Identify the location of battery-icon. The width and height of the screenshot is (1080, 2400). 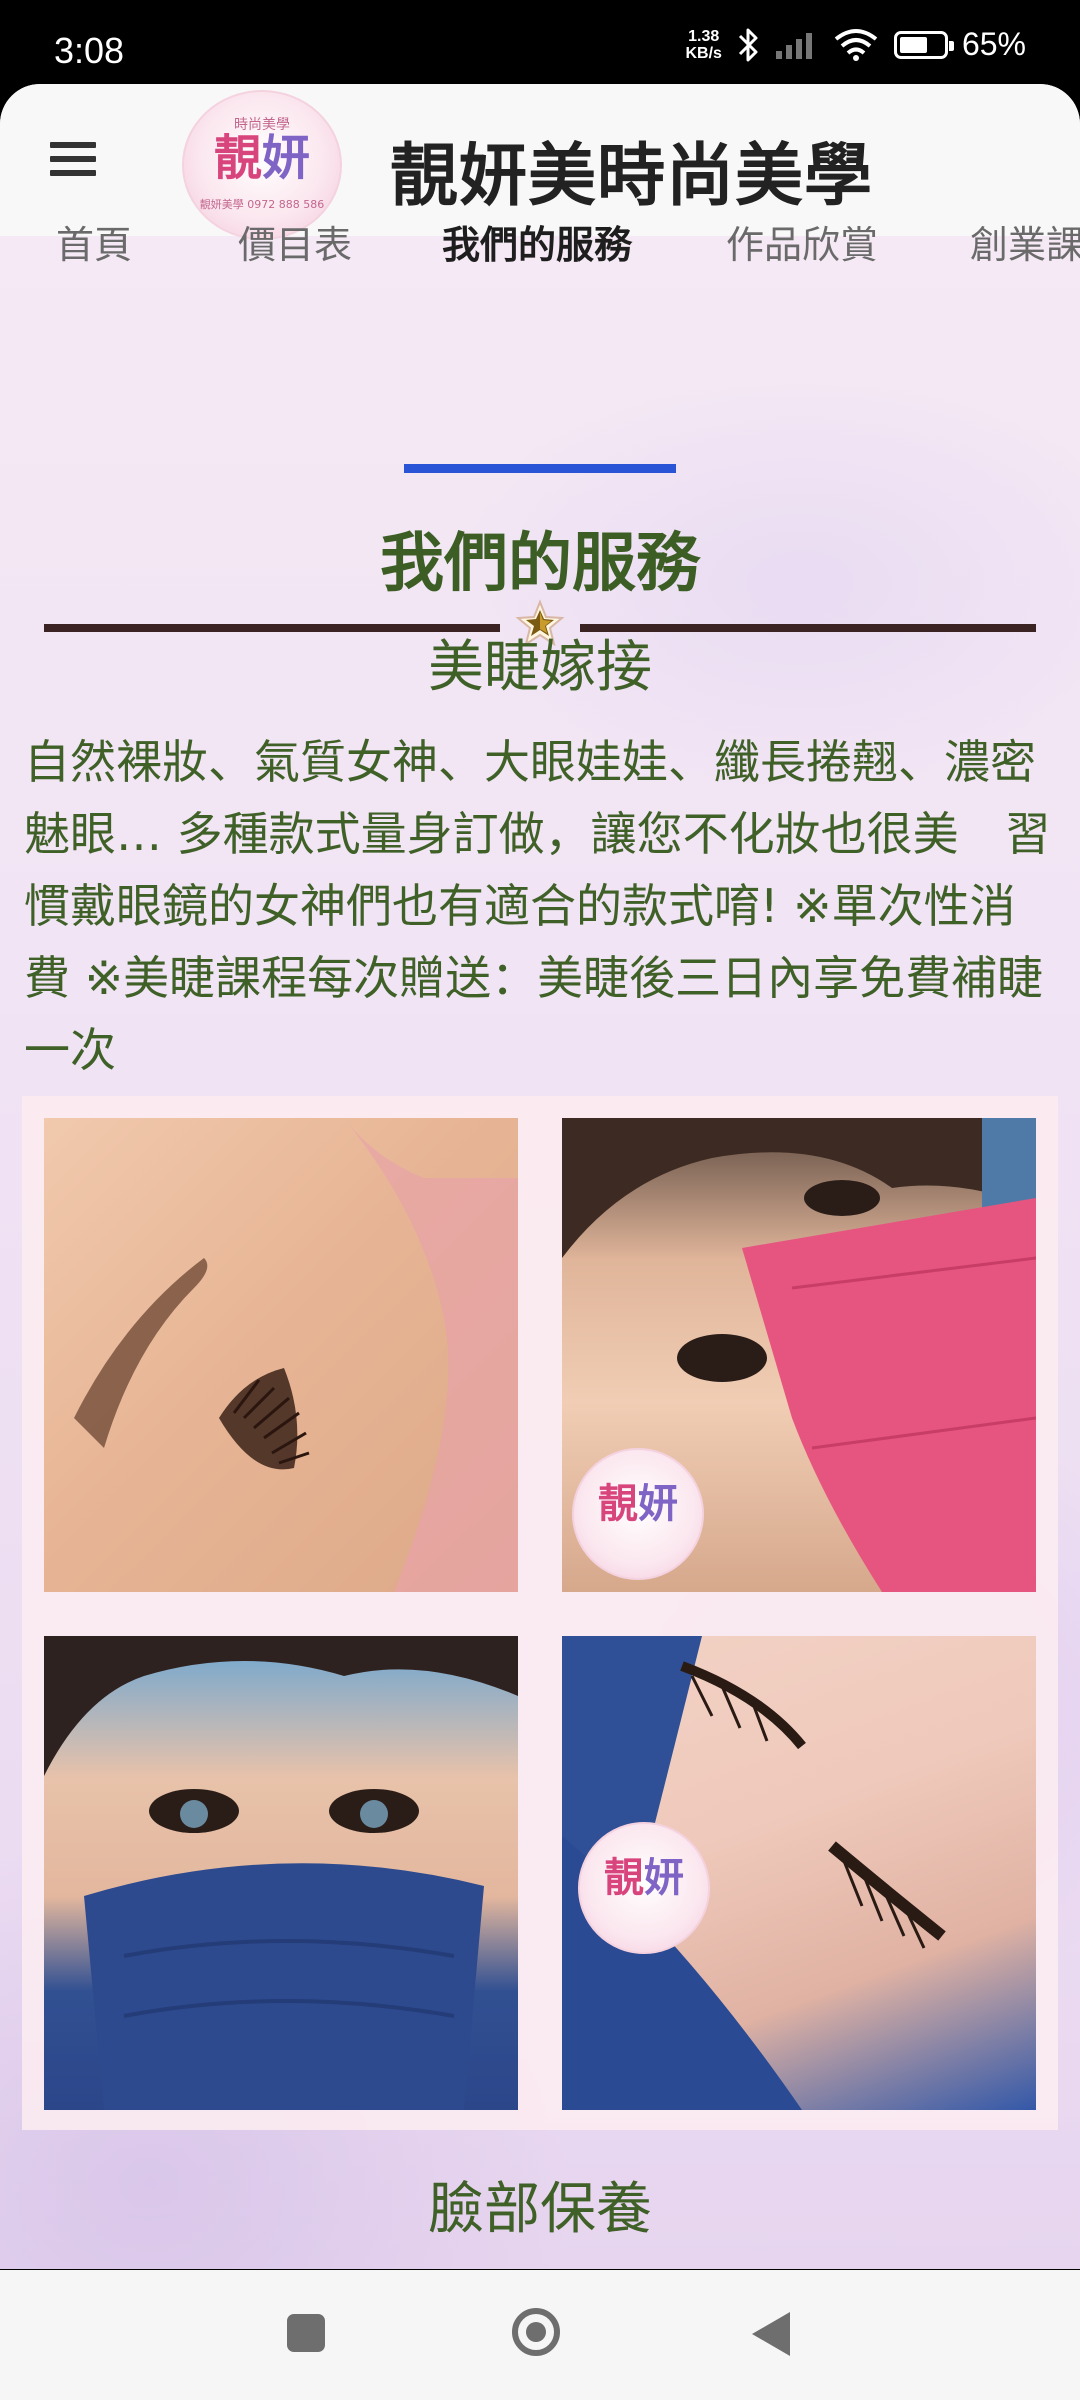
(923, 44).